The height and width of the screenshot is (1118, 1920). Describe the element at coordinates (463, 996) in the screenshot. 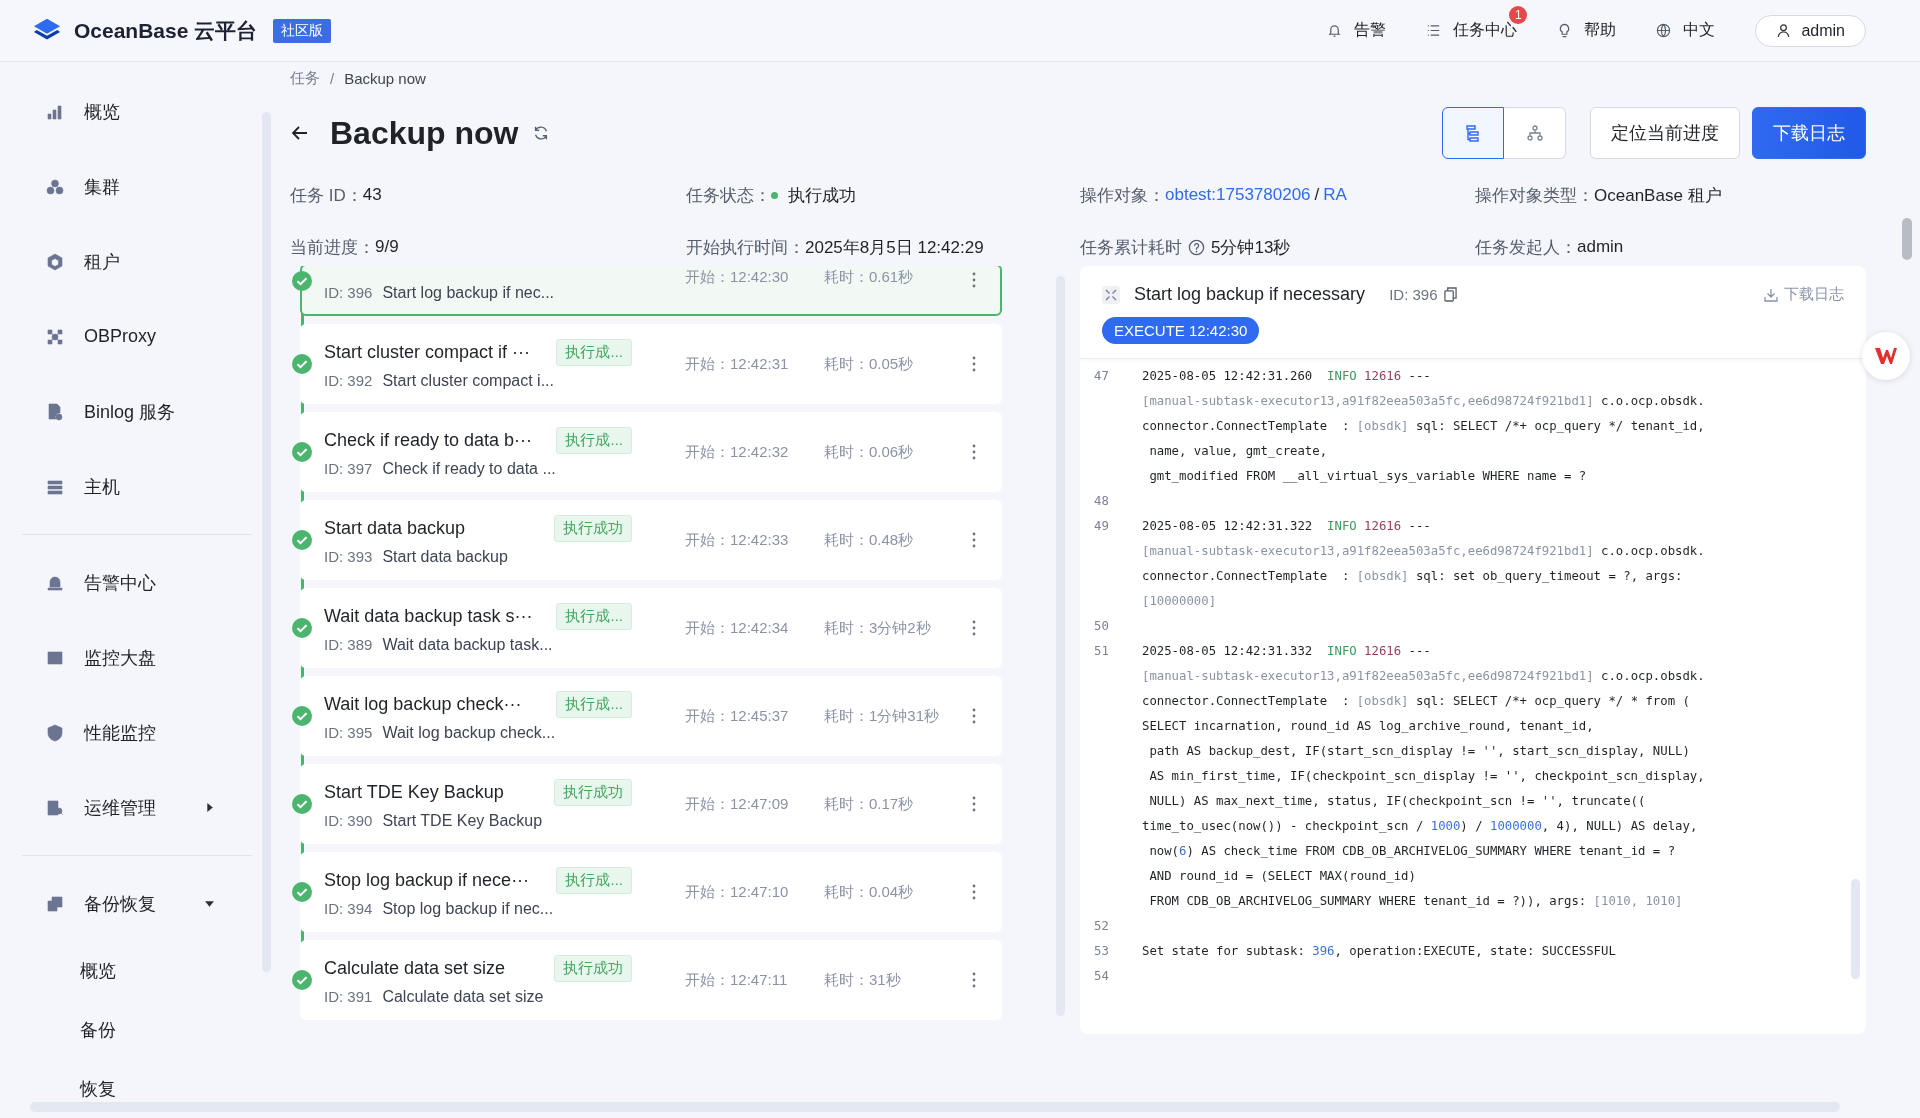

I see `task-description: Calculate data set size` at that location.